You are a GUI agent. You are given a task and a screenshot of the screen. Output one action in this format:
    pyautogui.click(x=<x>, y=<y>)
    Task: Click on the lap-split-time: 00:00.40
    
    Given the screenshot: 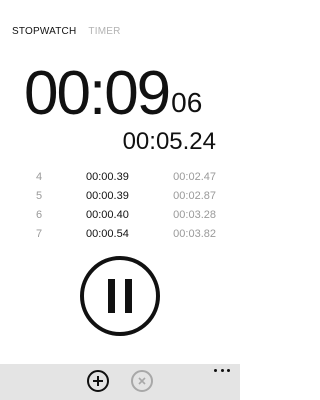 What is the action you would take?
    pyautogui.click(x=107, y=215)
    